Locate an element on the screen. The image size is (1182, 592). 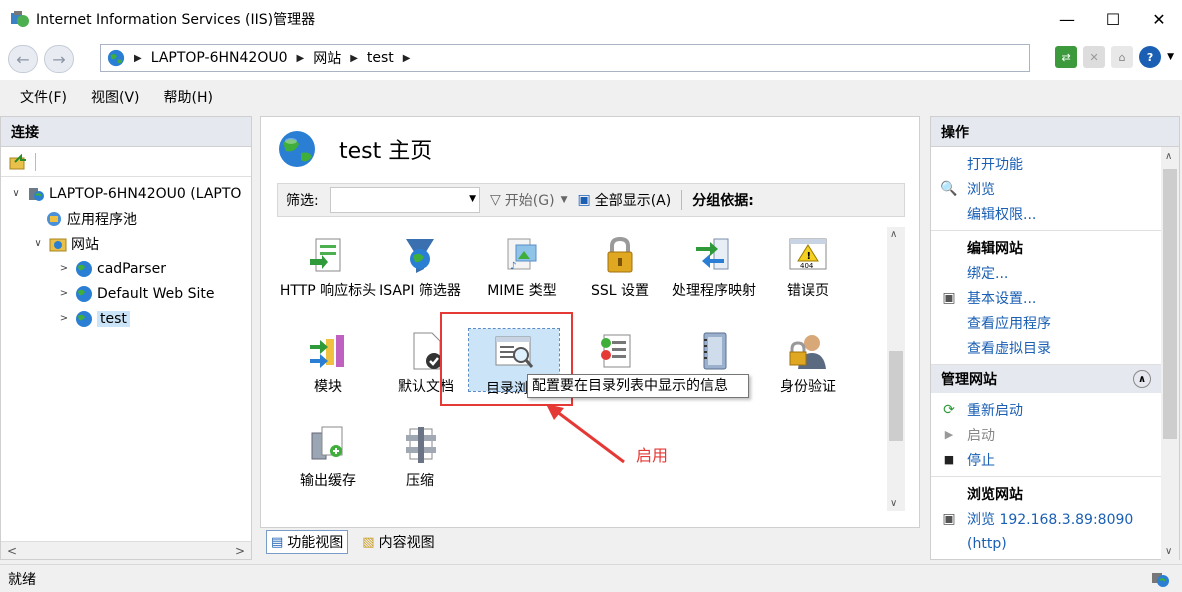
tree-node-app-pools: 应用程序池 is located at coordinates (126, 218).